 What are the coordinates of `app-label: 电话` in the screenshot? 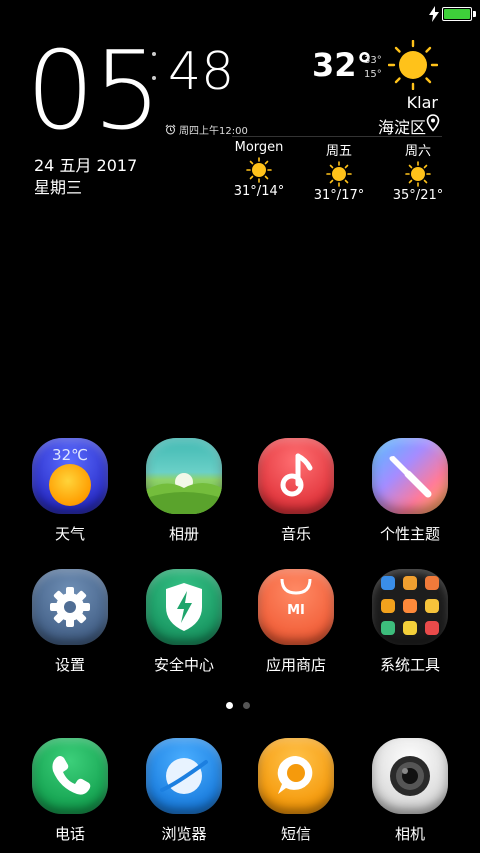 It's located at (69, 834).